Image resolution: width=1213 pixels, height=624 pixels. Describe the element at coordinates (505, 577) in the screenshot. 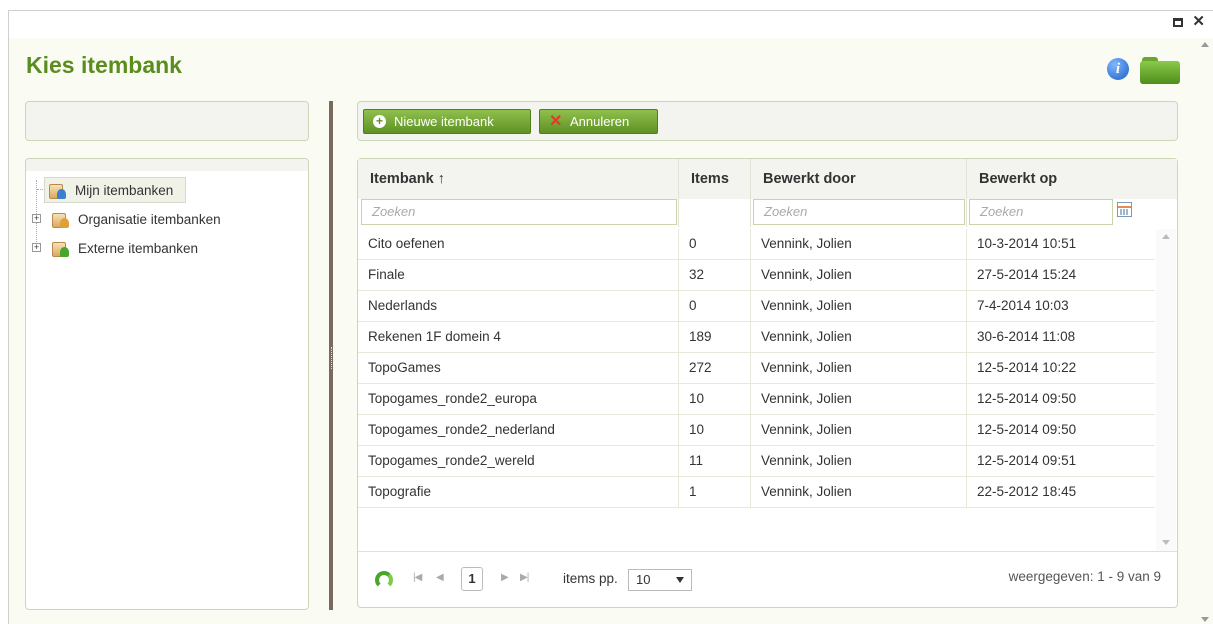

I see `next-page-icon: ▶` at that location.